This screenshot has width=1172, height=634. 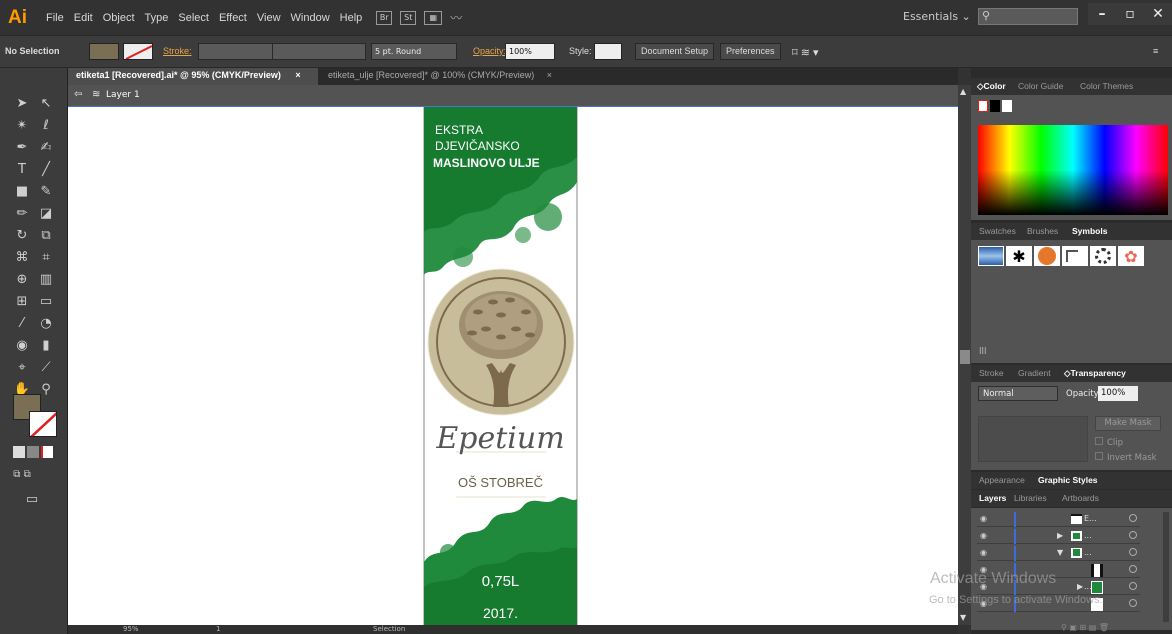 What do you see at coordinates (269, 18) in the screenshot?
I see `menu-view: View` at bounding box center [269, 18].